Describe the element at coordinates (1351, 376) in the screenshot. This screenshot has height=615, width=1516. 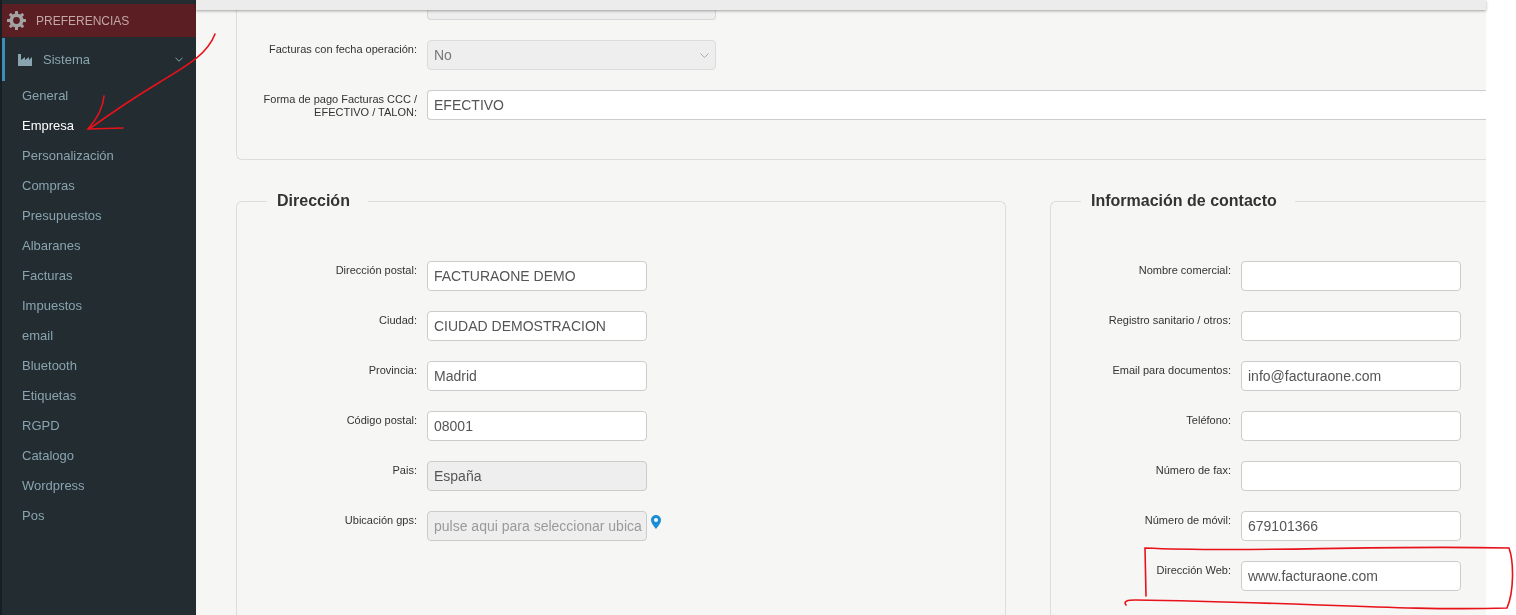
I see `input-field: info@facturaone.com` at that location.